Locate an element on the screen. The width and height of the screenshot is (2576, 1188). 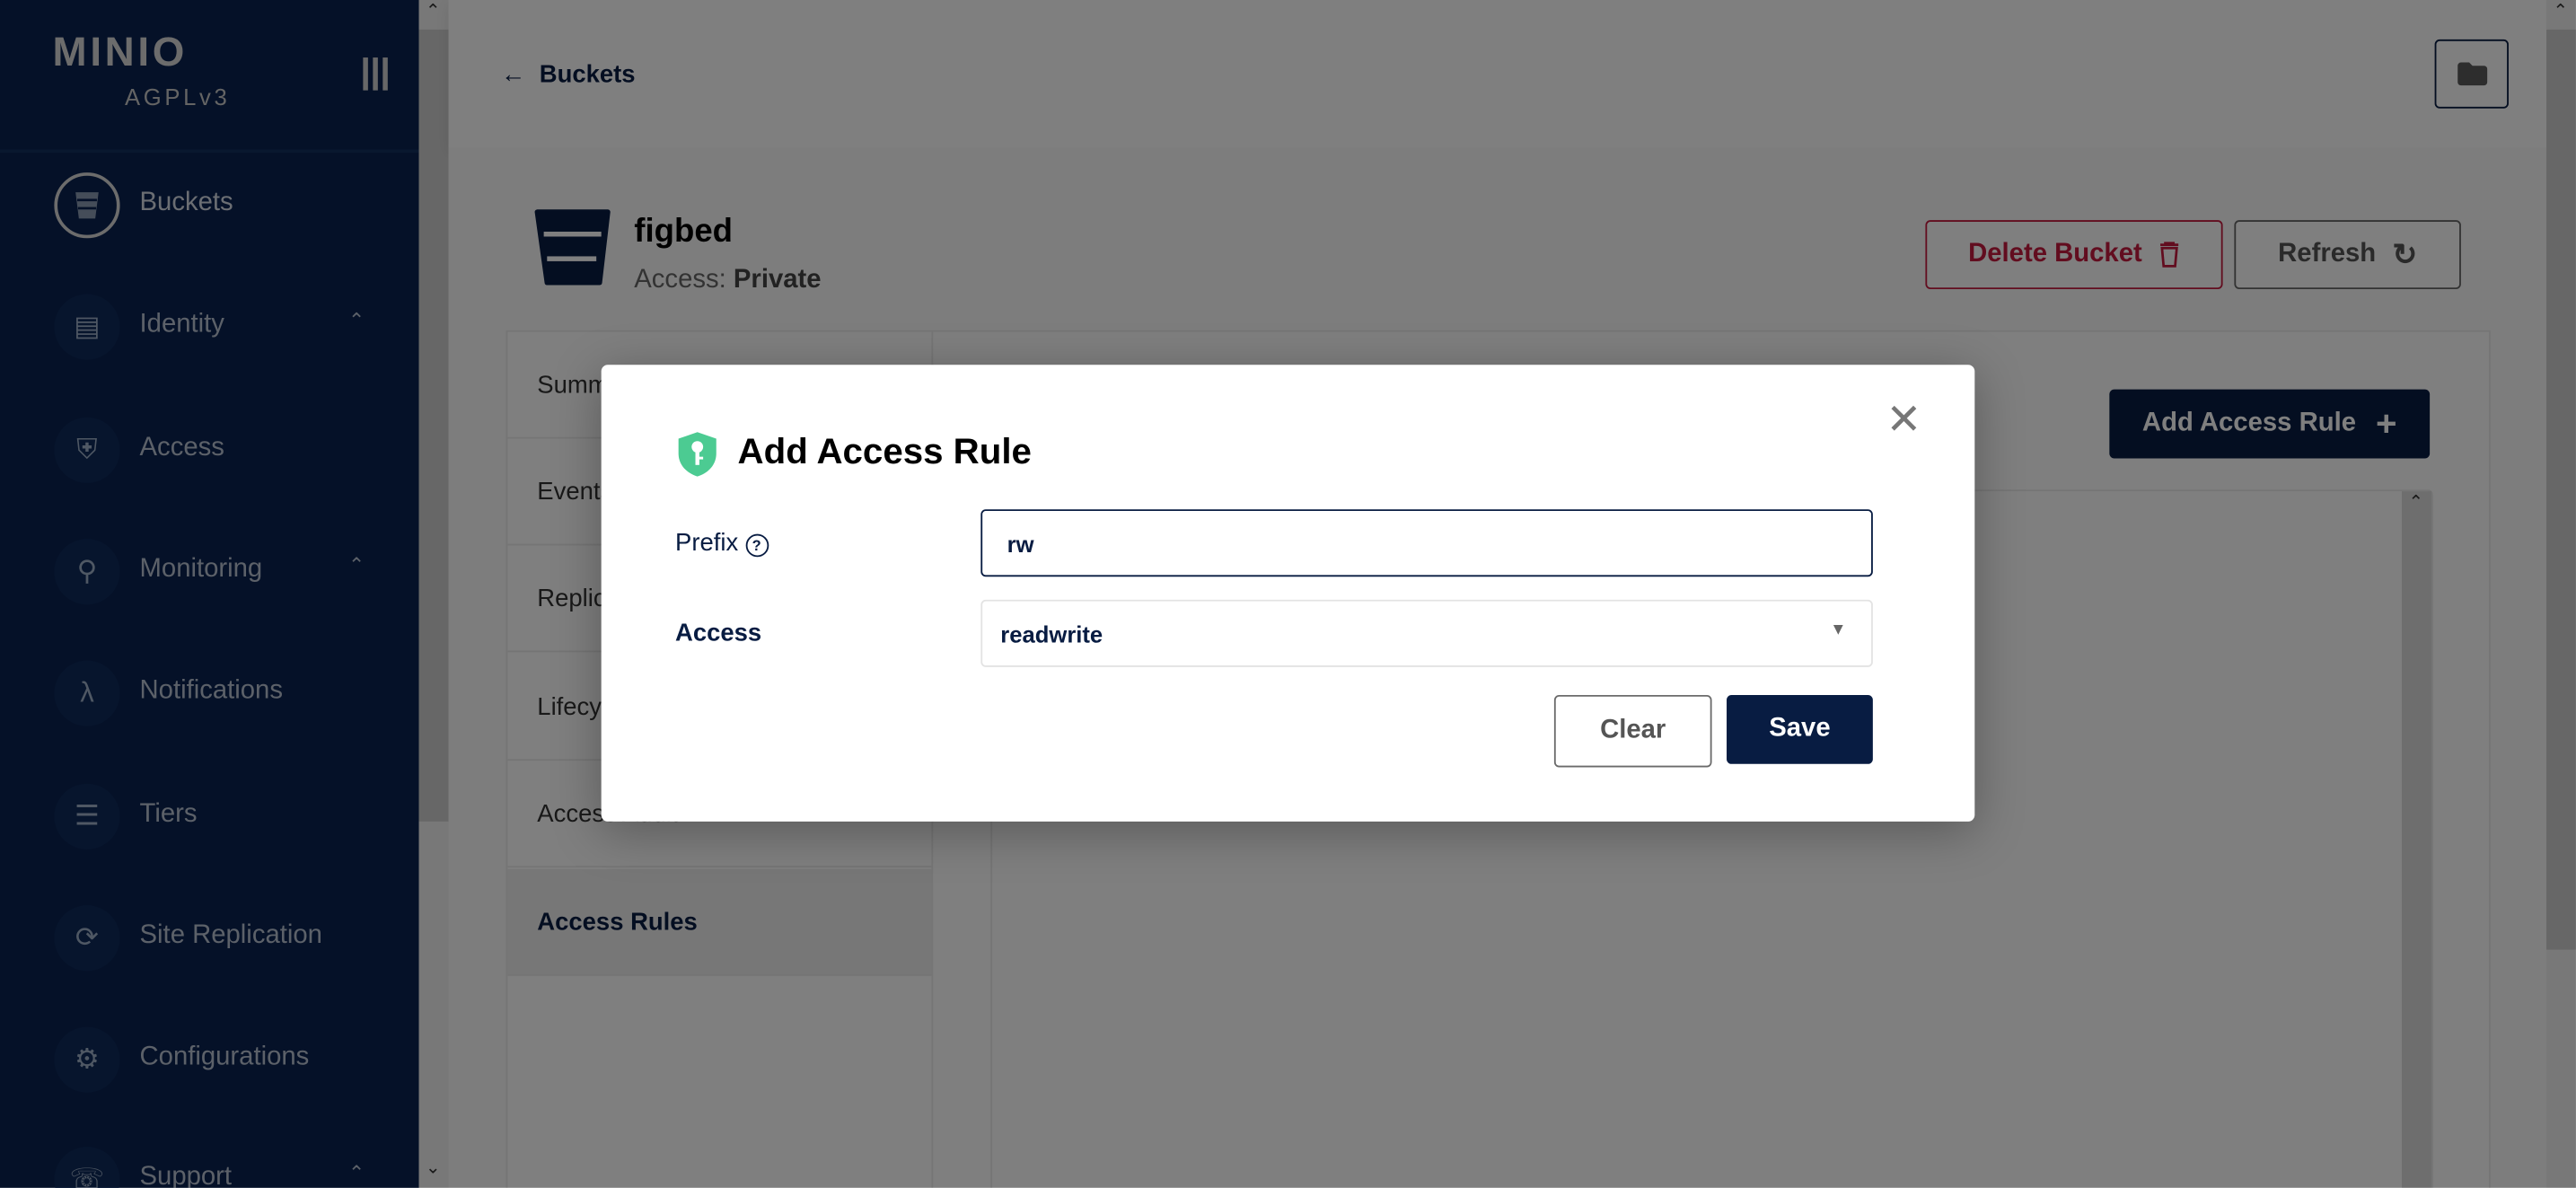
close-icon: ✕ is located at coordinates (1903, 419).